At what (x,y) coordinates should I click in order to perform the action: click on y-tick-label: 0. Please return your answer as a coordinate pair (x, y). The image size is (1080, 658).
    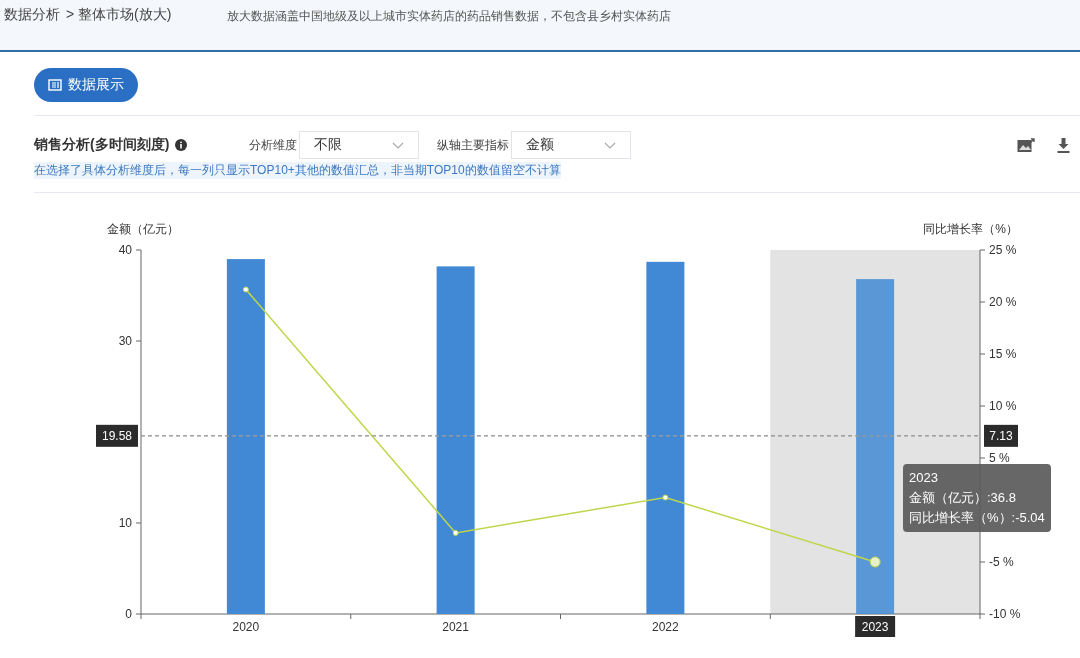
    Looking at the image, I should click on (128, 614).